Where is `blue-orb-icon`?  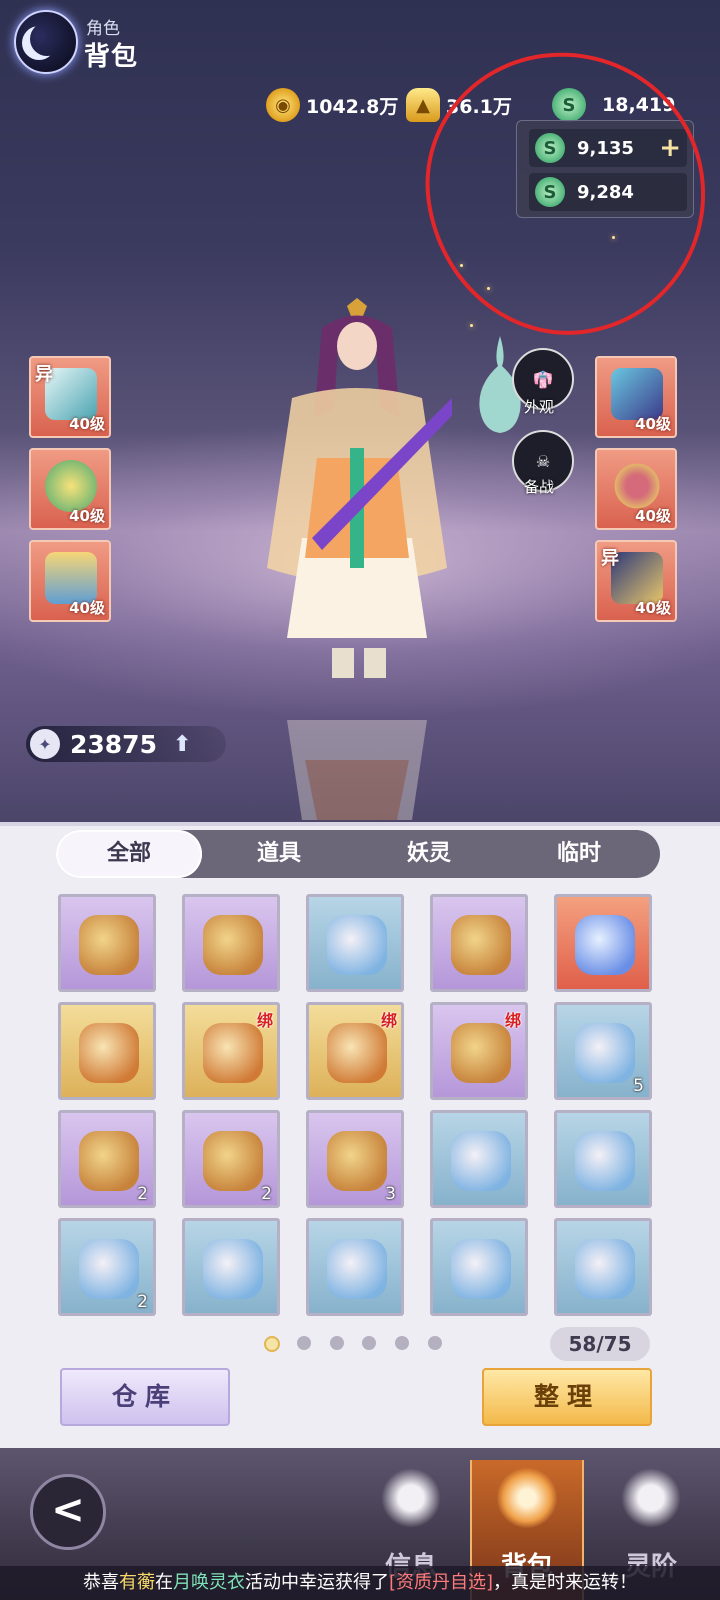
blue-orb-icon is located at coordinates (357, 1053).